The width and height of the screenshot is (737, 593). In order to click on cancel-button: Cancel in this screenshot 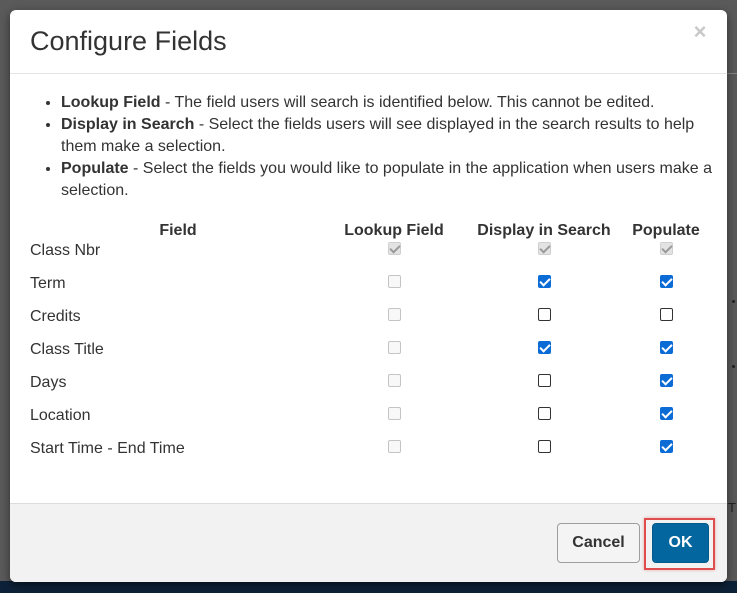, I will do `click(598, 543)`.